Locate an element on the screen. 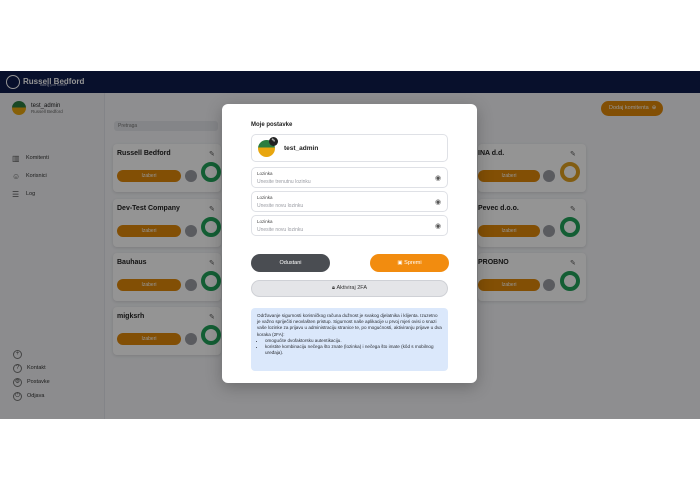 This screenshot has width=700, height=500. new-password-input is located at coordinates (342, 205).